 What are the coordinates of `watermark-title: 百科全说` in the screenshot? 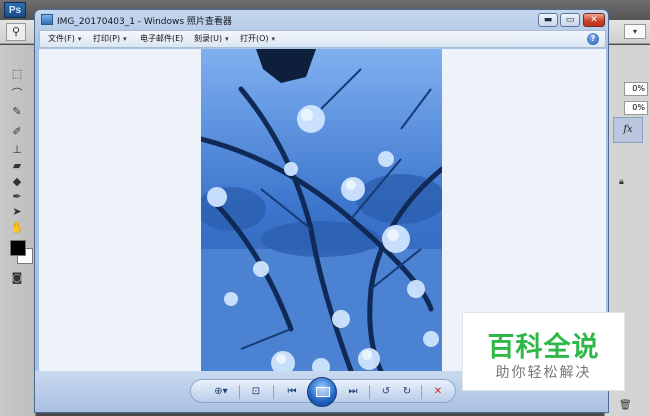 It's located at (543, 347).